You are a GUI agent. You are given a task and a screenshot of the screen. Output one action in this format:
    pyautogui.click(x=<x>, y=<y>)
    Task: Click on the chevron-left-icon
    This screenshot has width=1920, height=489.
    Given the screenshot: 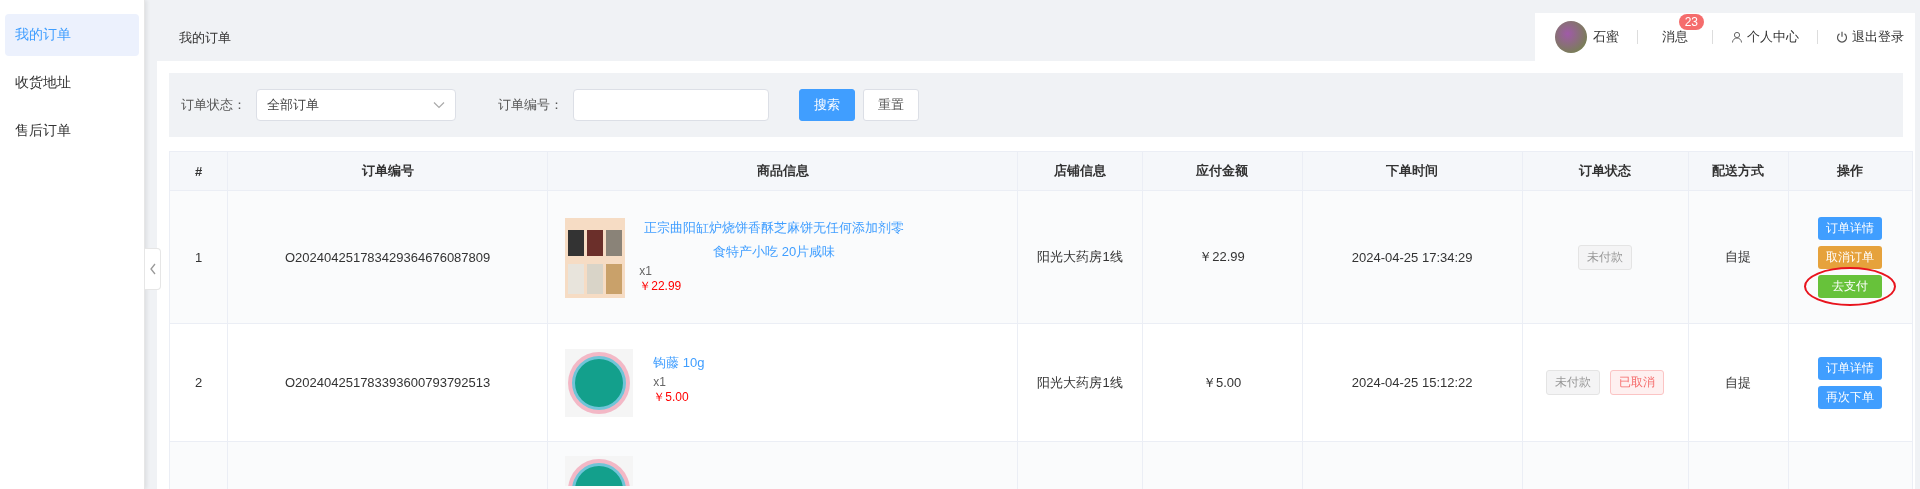 What is the action you would take?
    pyautogui.click(x=152, y=269)
    